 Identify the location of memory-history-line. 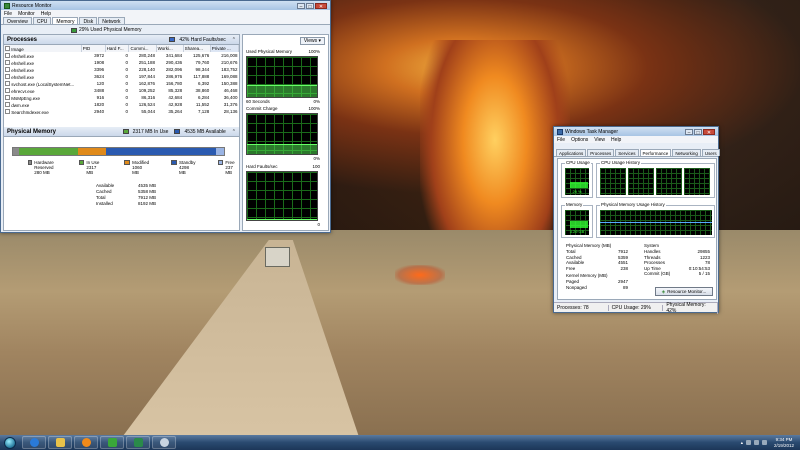
(656, 222).